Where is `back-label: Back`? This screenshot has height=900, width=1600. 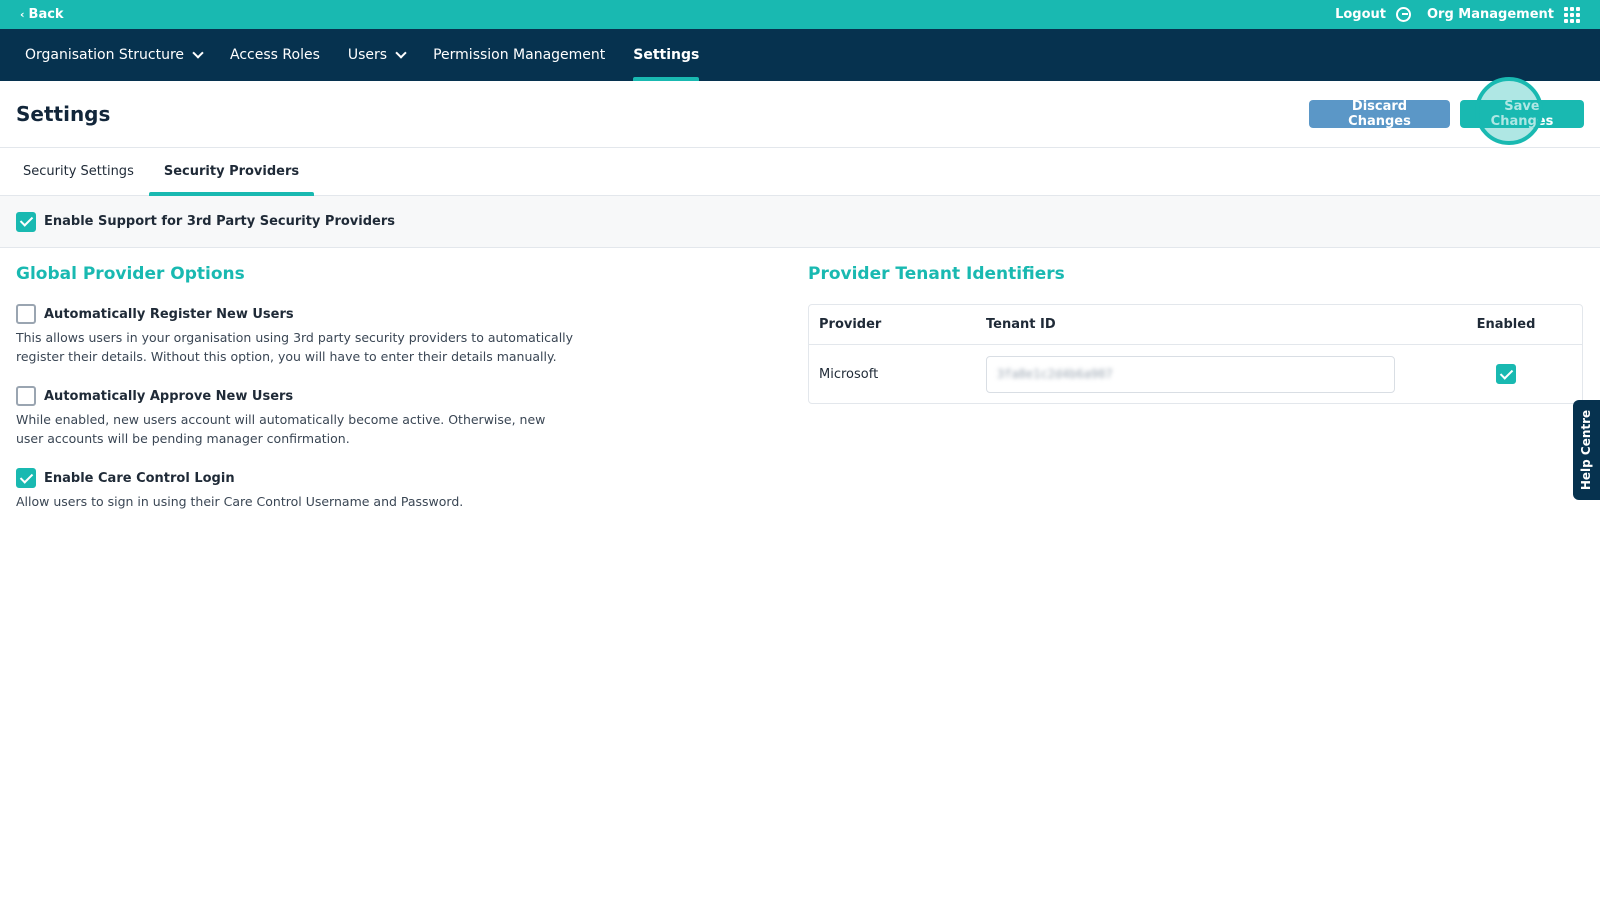
back-label: Back is located at coordinates (46, 14).